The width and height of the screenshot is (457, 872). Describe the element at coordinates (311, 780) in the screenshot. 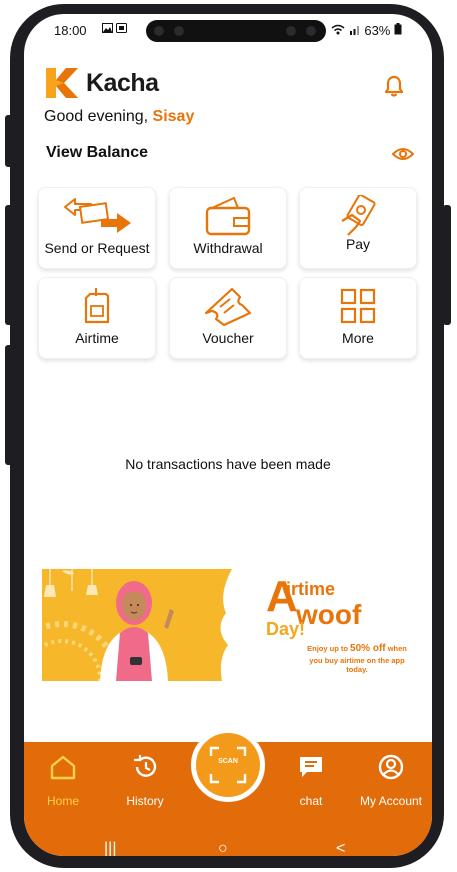

I see `nav-chat: chat` at that location.